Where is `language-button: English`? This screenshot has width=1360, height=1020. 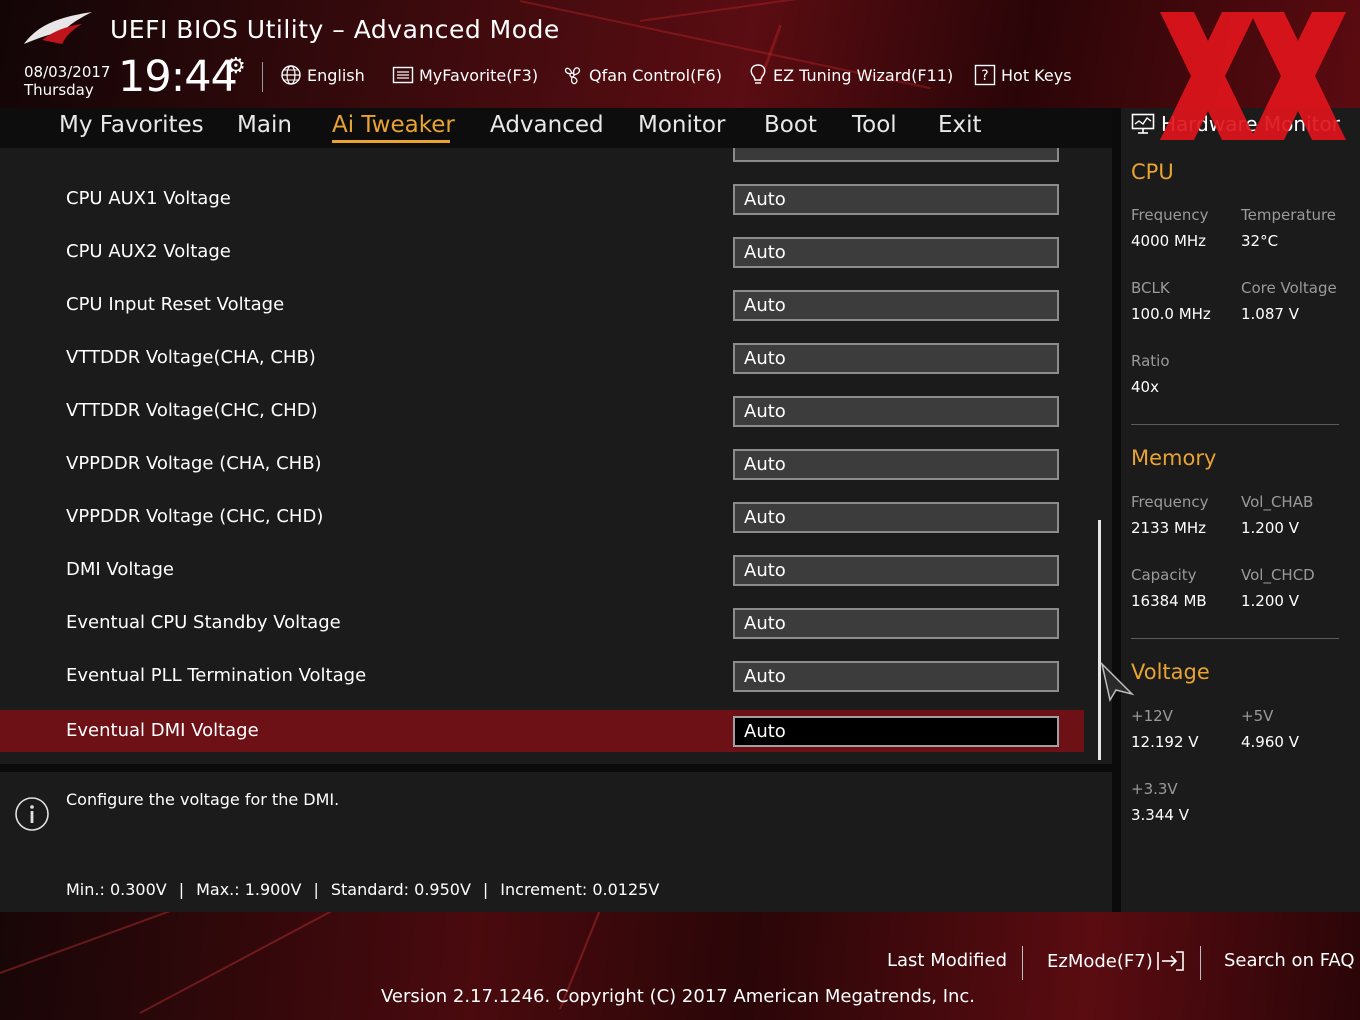
language-button: English is located at coordinates (322, 75).